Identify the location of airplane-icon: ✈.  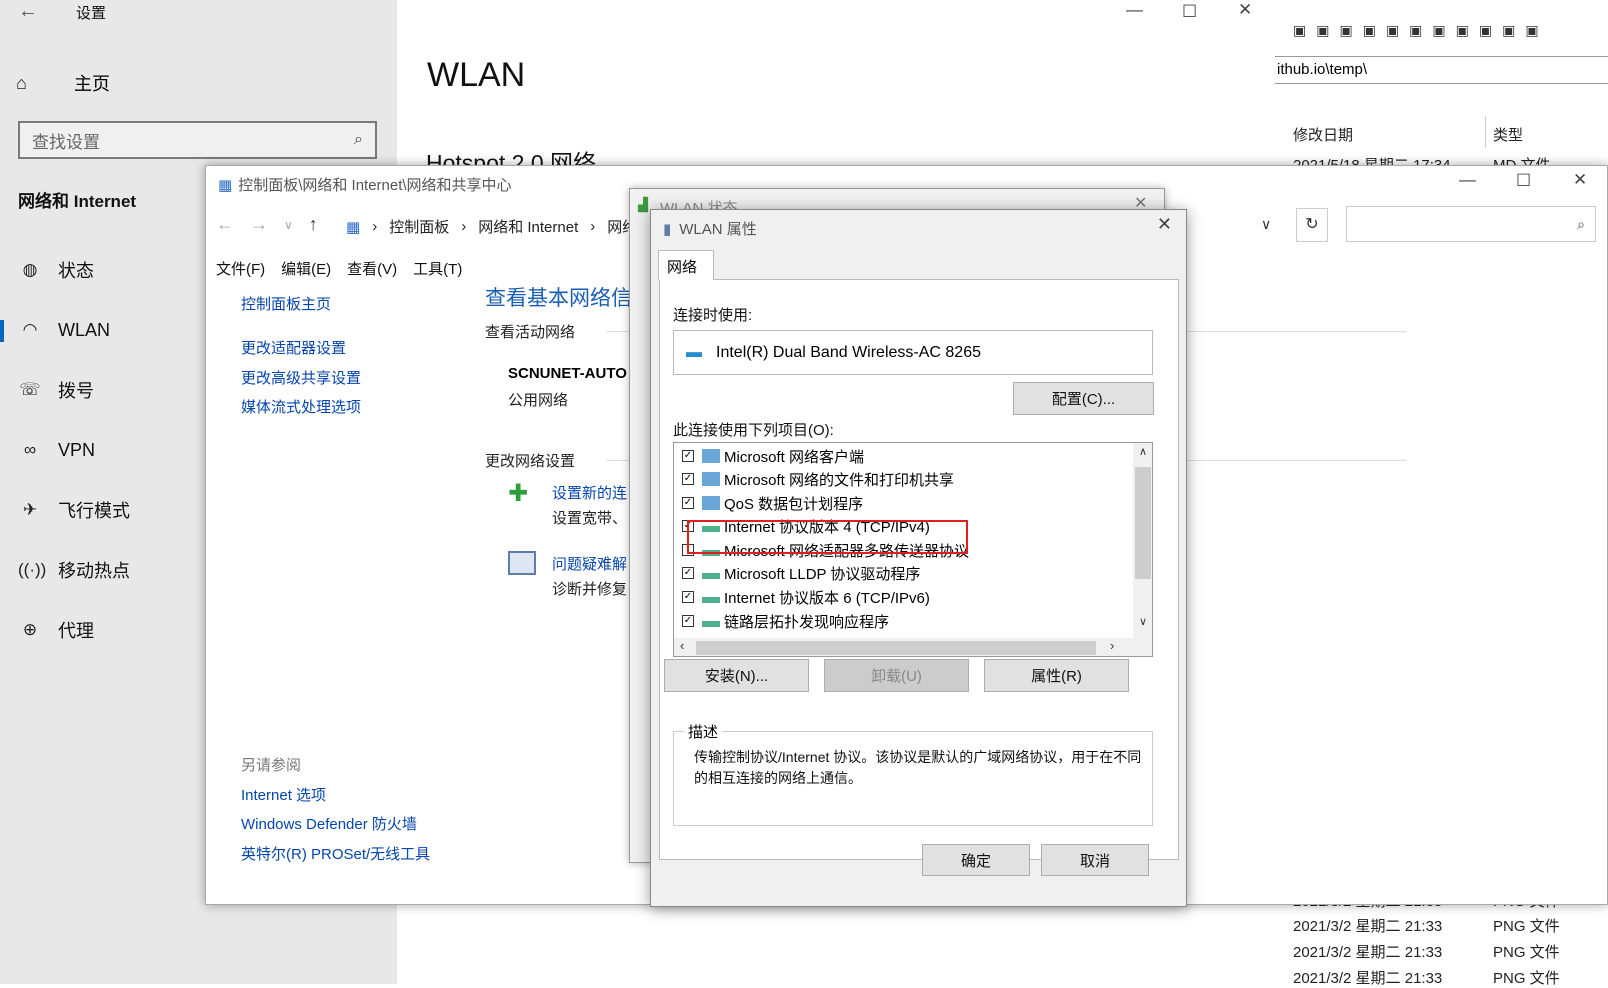
(30, 509).